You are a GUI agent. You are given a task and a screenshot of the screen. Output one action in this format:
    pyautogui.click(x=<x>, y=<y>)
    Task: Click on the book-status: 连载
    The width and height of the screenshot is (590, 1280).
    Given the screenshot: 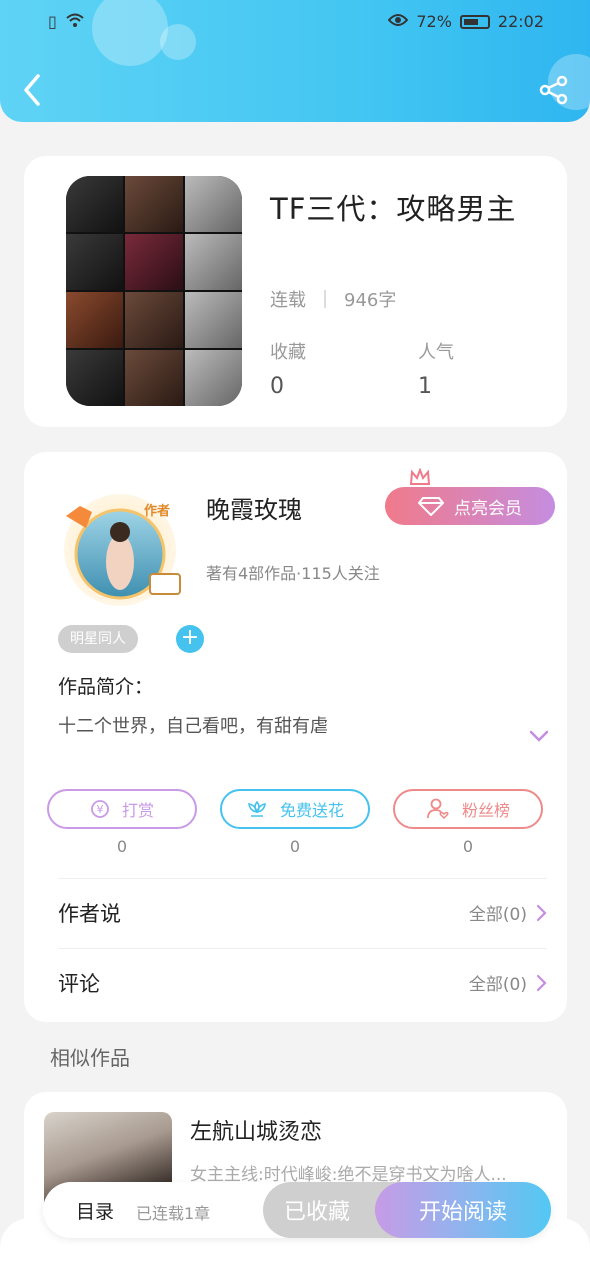 What is the action you would take?
    pyautogui.click(x=288, y=300)
    